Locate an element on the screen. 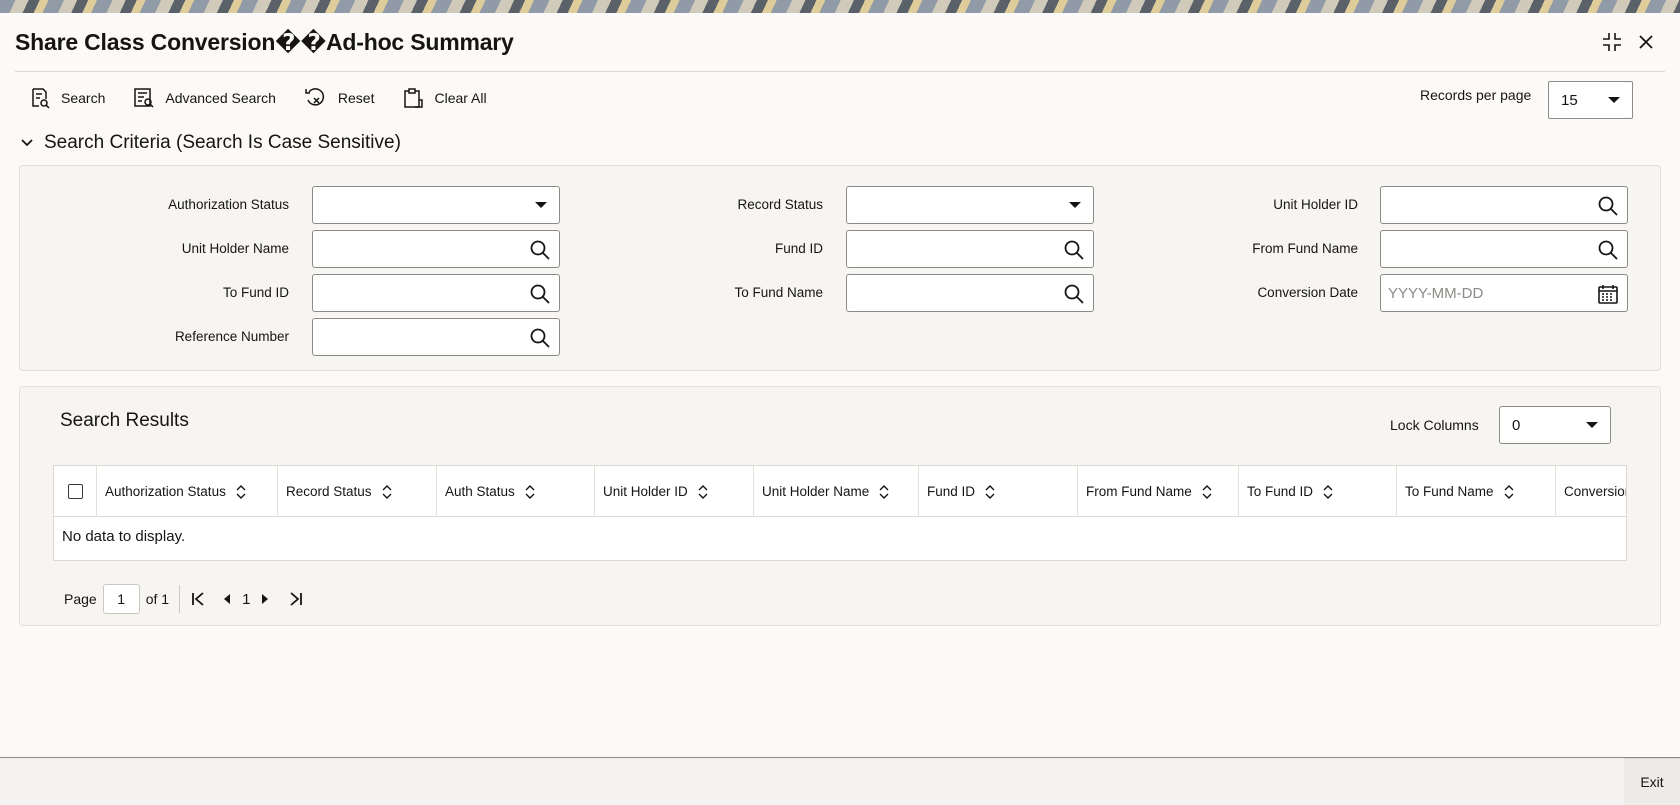 The image size is (1680, 805). column-header-label: Auth Status is located at coordinates (480, 491).